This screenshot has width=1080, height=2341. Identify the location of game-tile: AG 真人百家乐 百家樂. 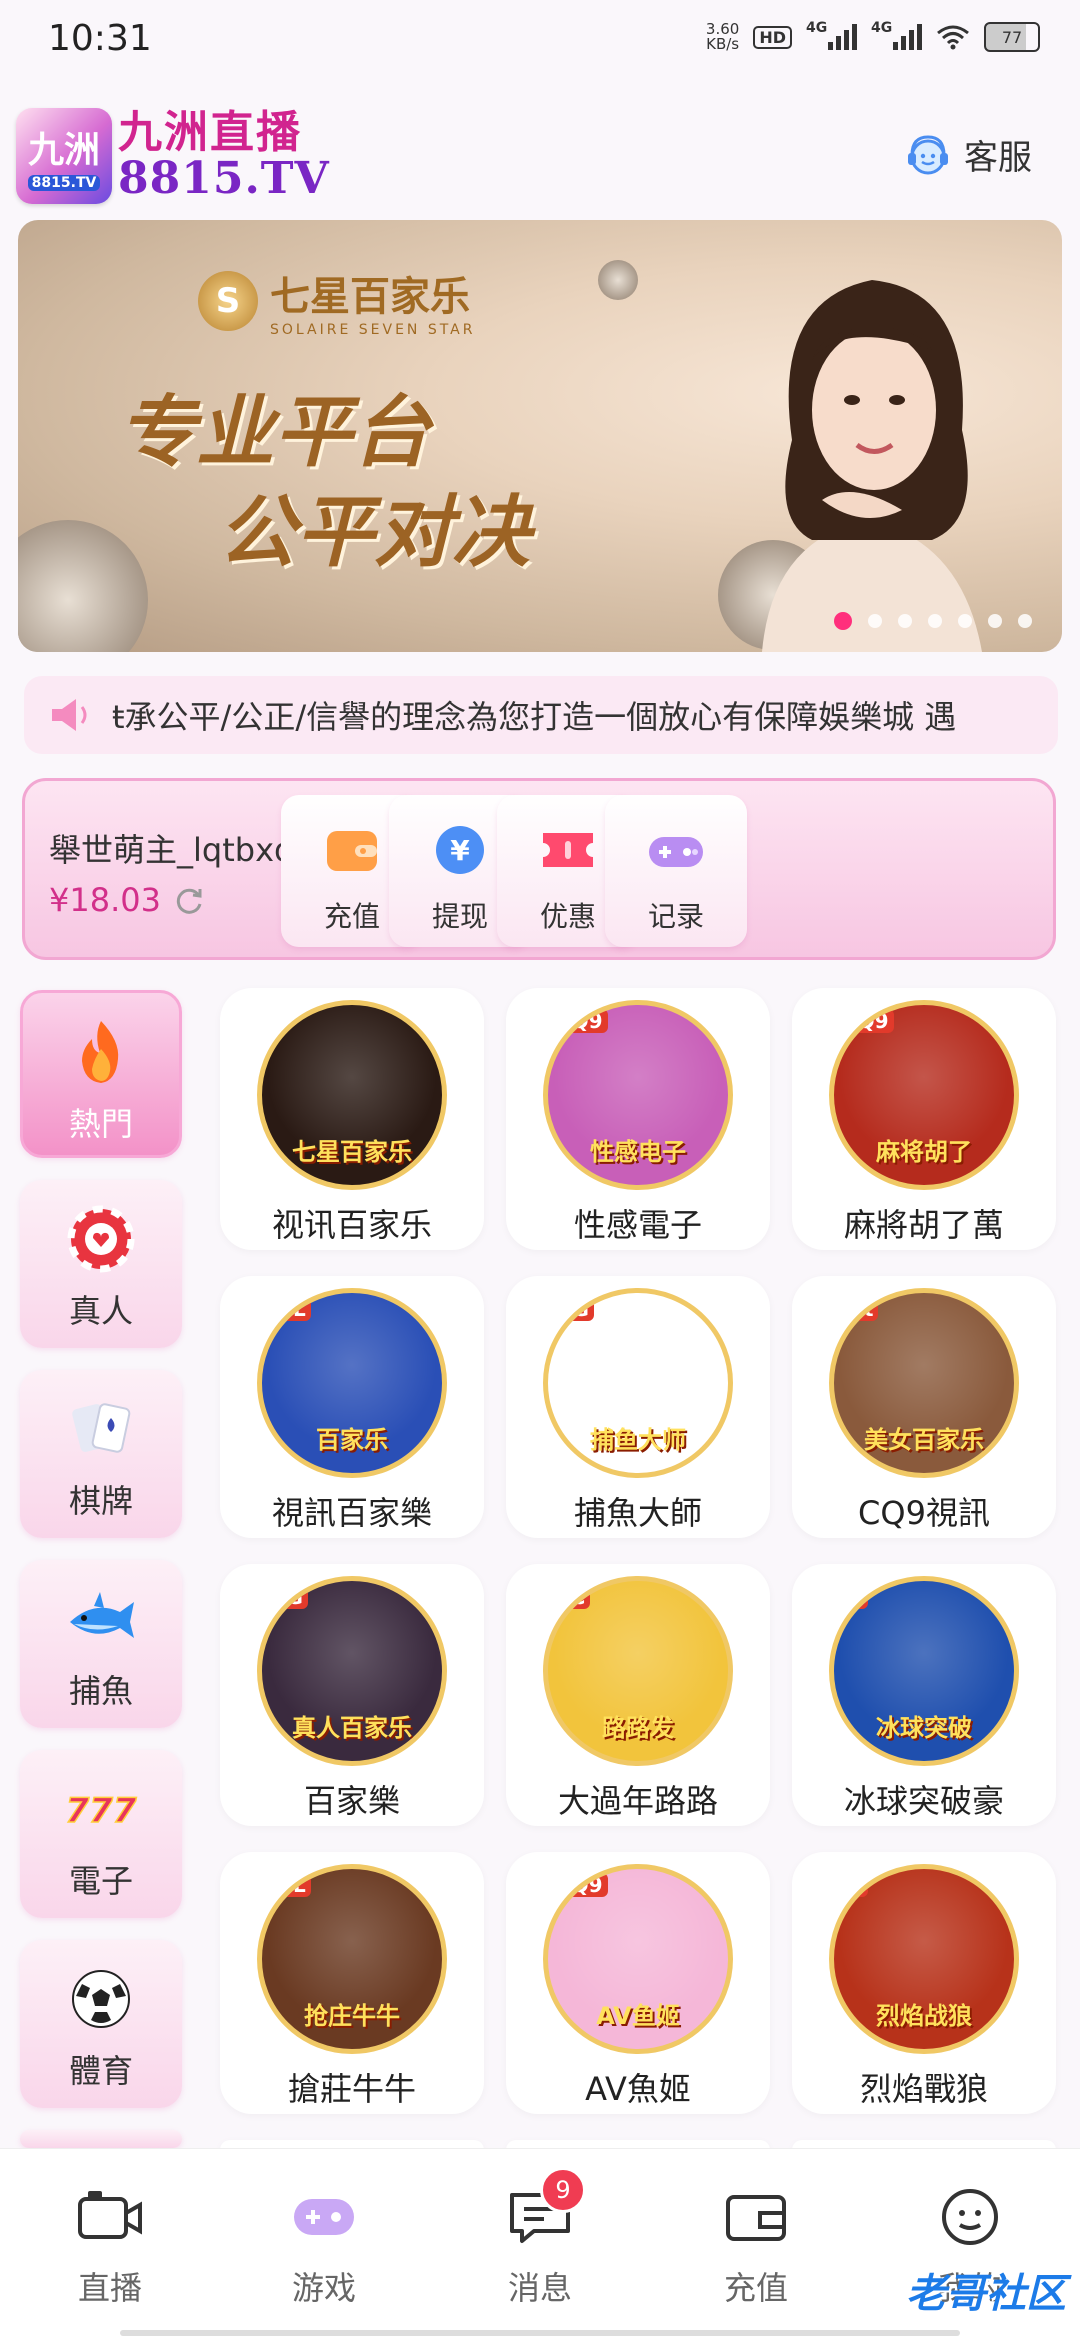
(352, 1695).